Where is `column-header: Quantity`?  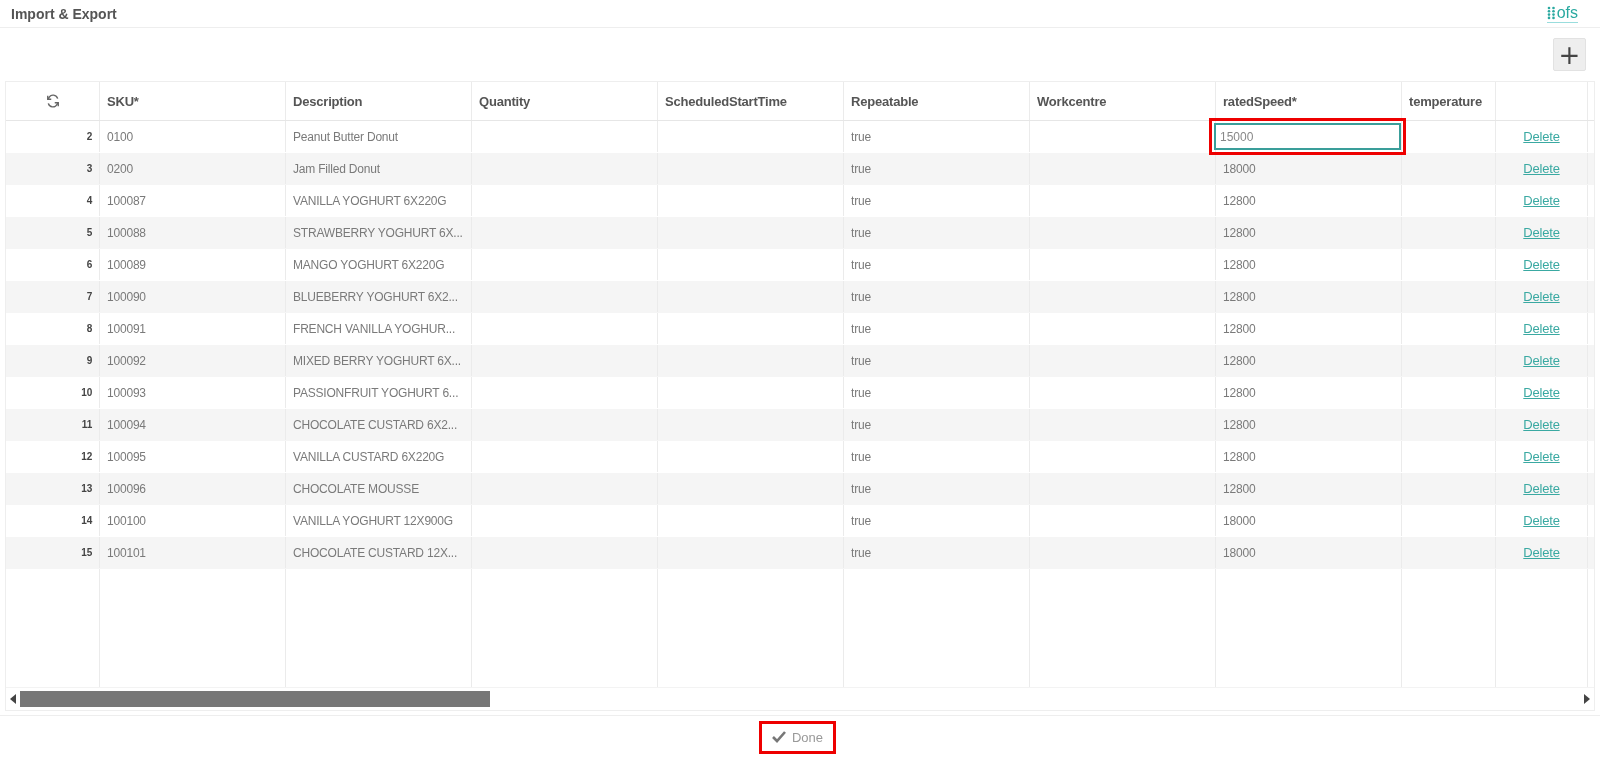 column-header: Quantity is located at coordinates (505, 101).